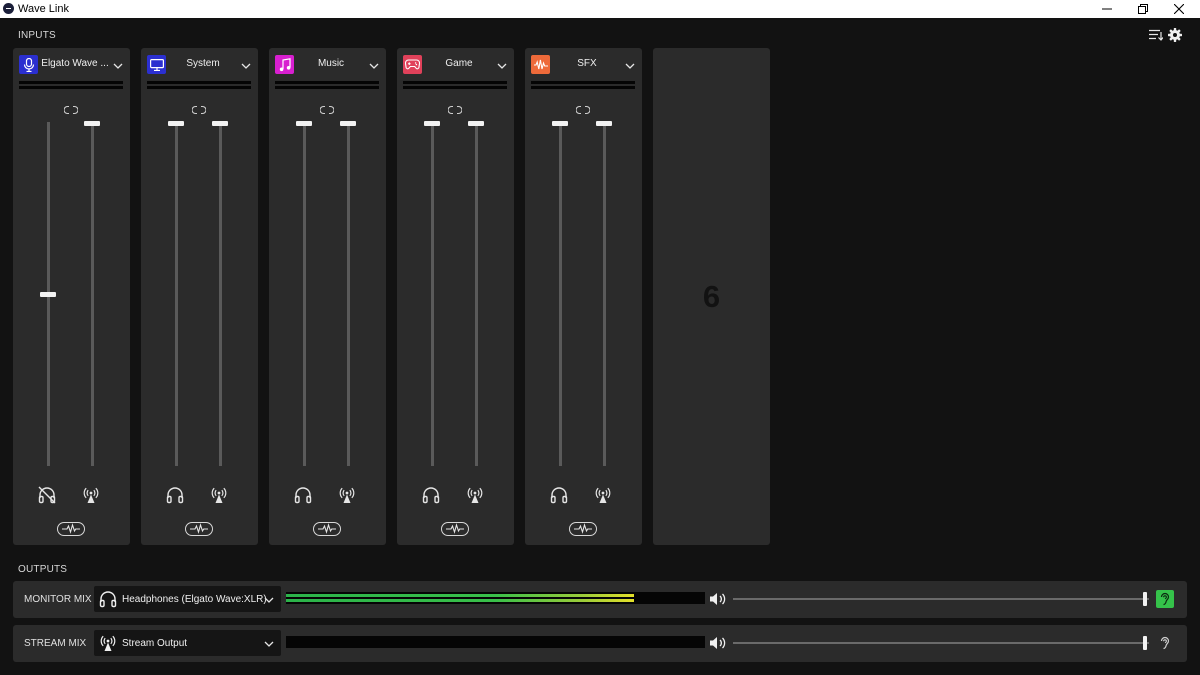  What do you see at coordinates (327, 296) in the screenshot?
I see `input-strip: Music` at bounding box center [327, 296].